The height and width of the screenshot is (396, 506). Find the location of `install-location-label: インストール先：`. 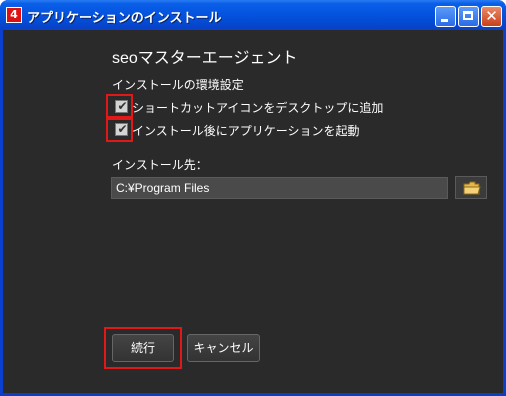

install-location-label: インストール先： is located at coordinates (160, 165).